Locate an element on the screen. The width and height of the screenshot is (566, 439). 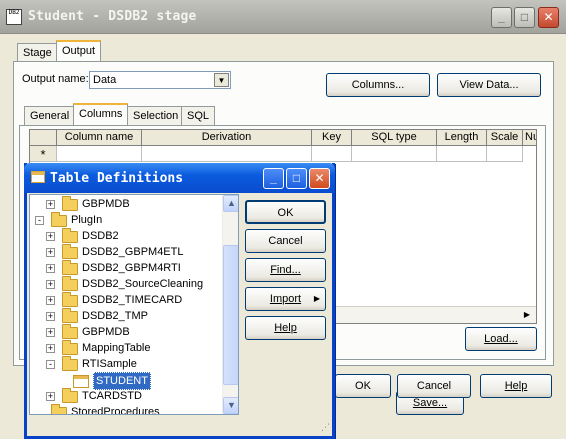
tree-item-label: DSDB2_TMP is located at coordinates (115, 316).